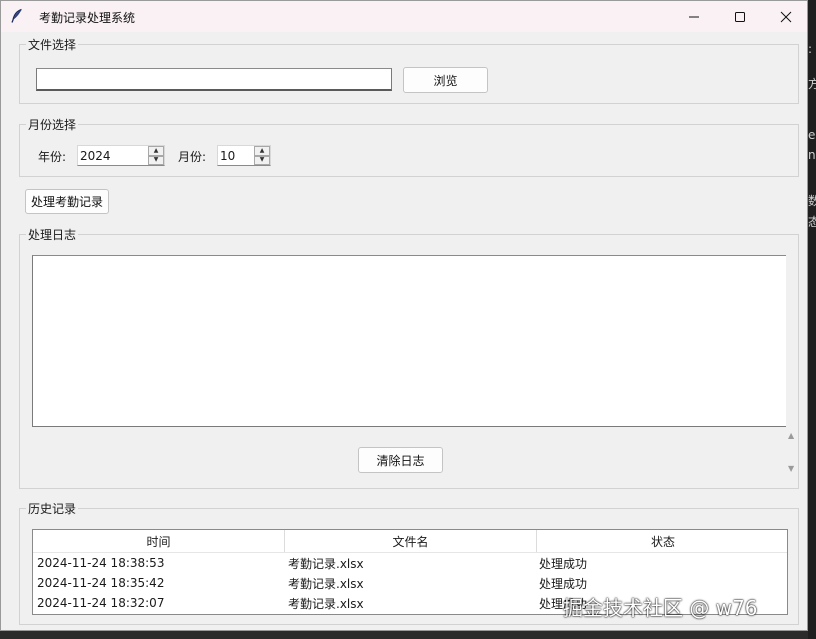 This screenshot has height=639, width=816. I want to click on column-header-status: 状态, so click(662, 541).